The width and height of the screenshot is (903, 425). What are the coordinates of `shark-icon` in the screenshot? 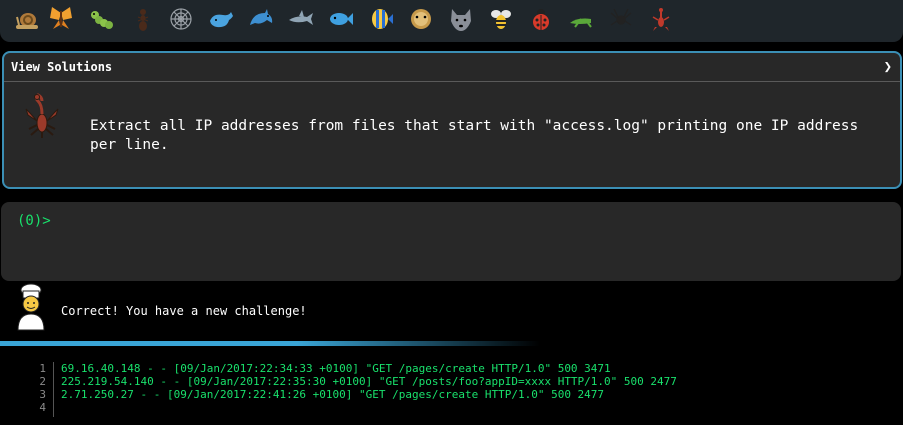 It's located at (301, 19).